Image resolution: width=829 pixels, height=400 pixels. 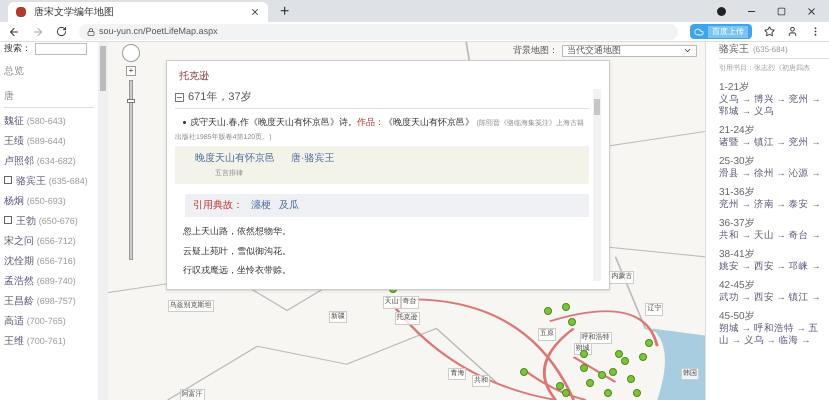 I want to click on collapse-icon, so click(x=179, y=97).